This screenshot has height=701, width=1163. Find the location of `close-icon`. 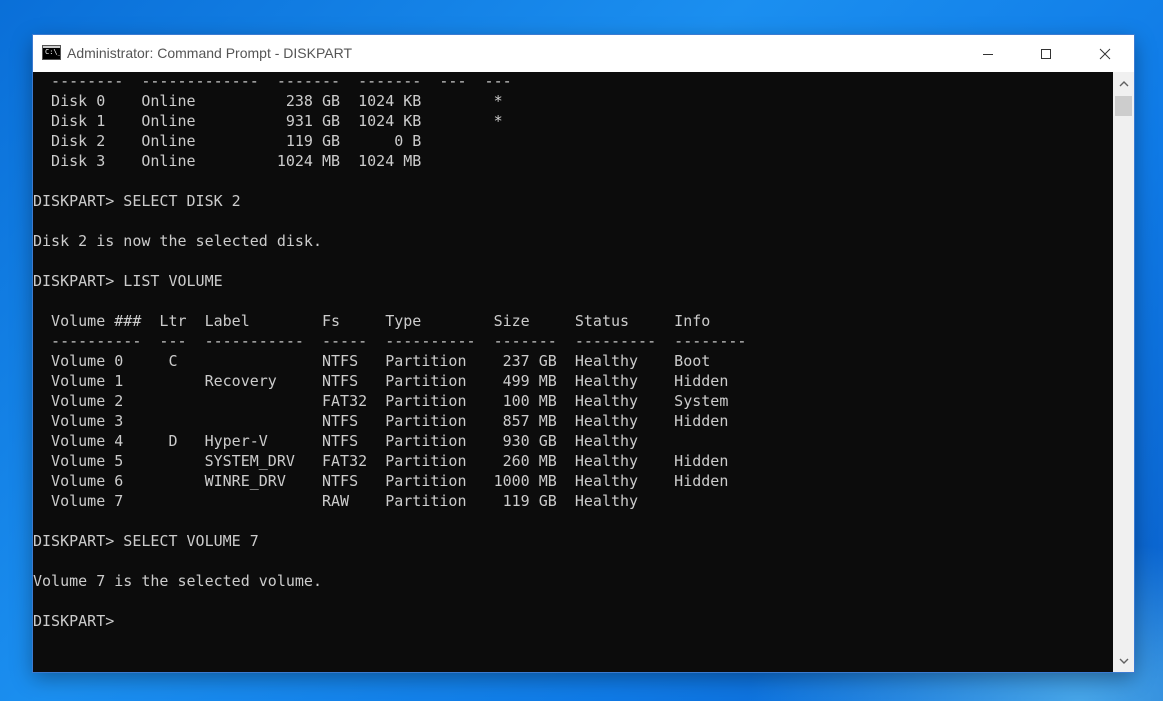

close-icon is located at coordinates (1105, 53).